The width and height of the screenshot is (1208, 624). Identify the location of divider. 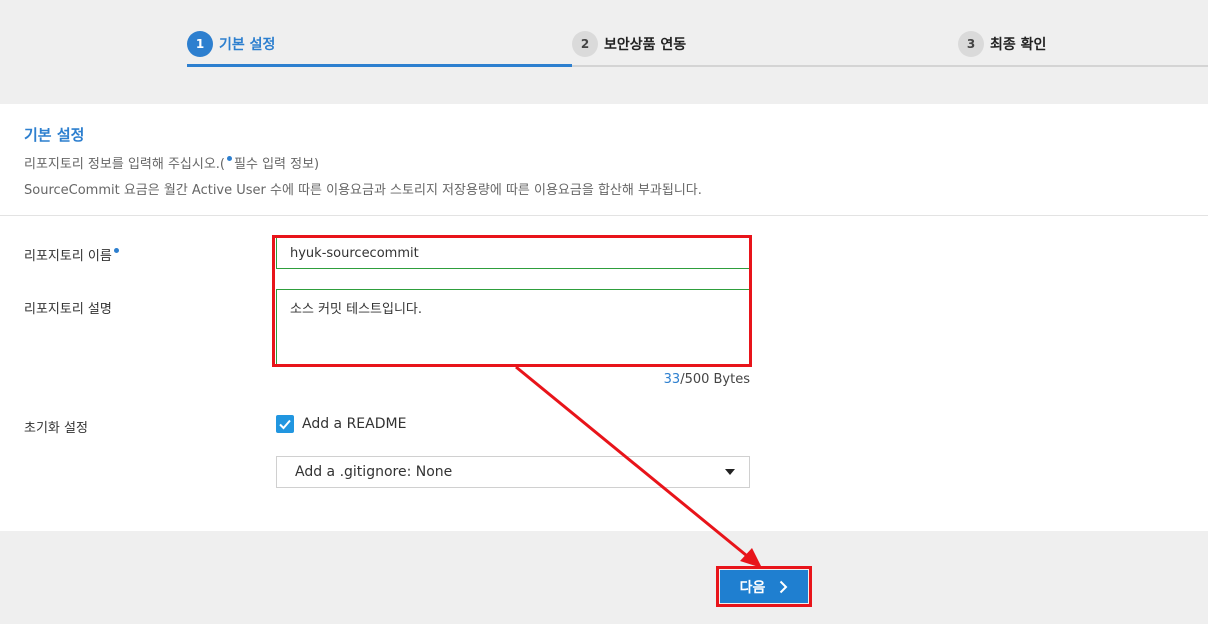
(604, 215).